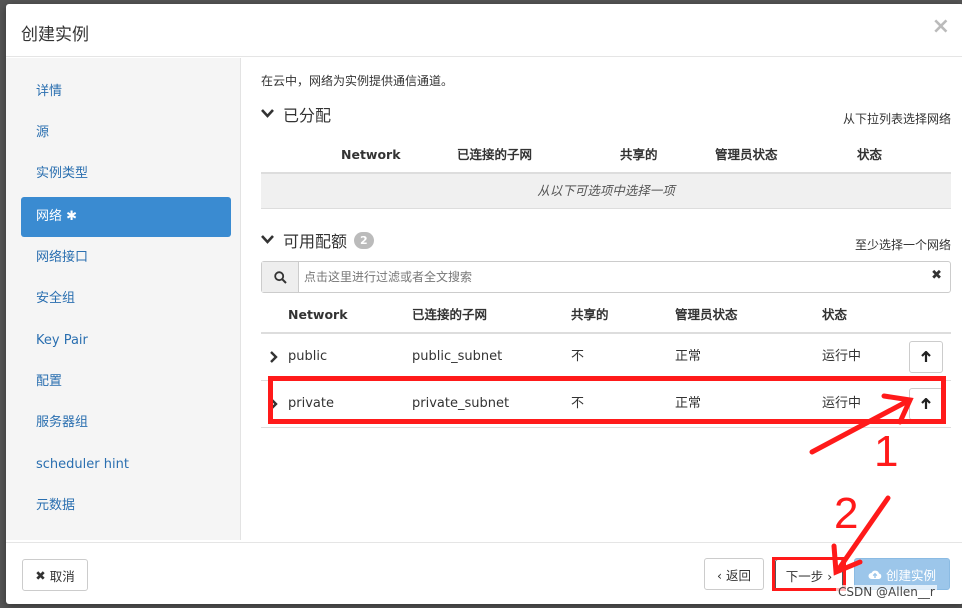 The width and height of the screenshot is (962, 608). Describe the element at coordinates (606, 404) in the screenshot. I see `table-row: private private_subnet 不 正常 运行中` at that location.